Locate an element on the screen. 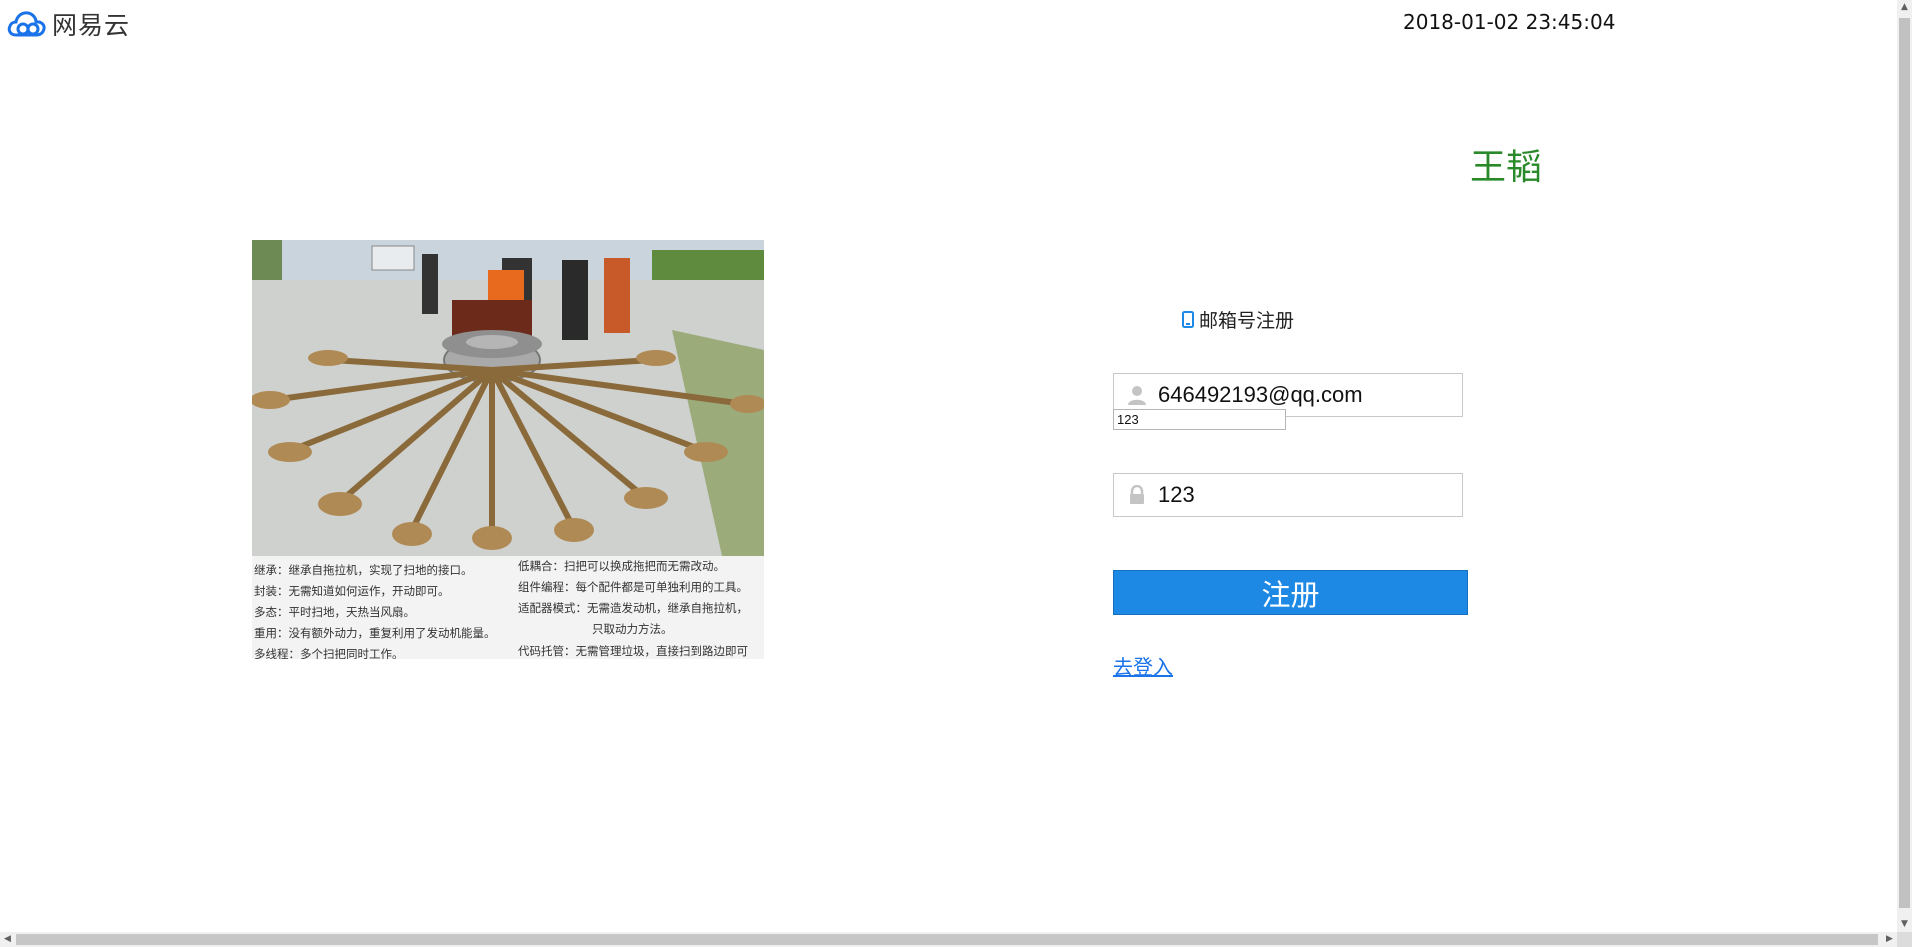 This screenshot has height=947, width=1912. brand-logo: 网易云 is located at coordinates (68, 24).